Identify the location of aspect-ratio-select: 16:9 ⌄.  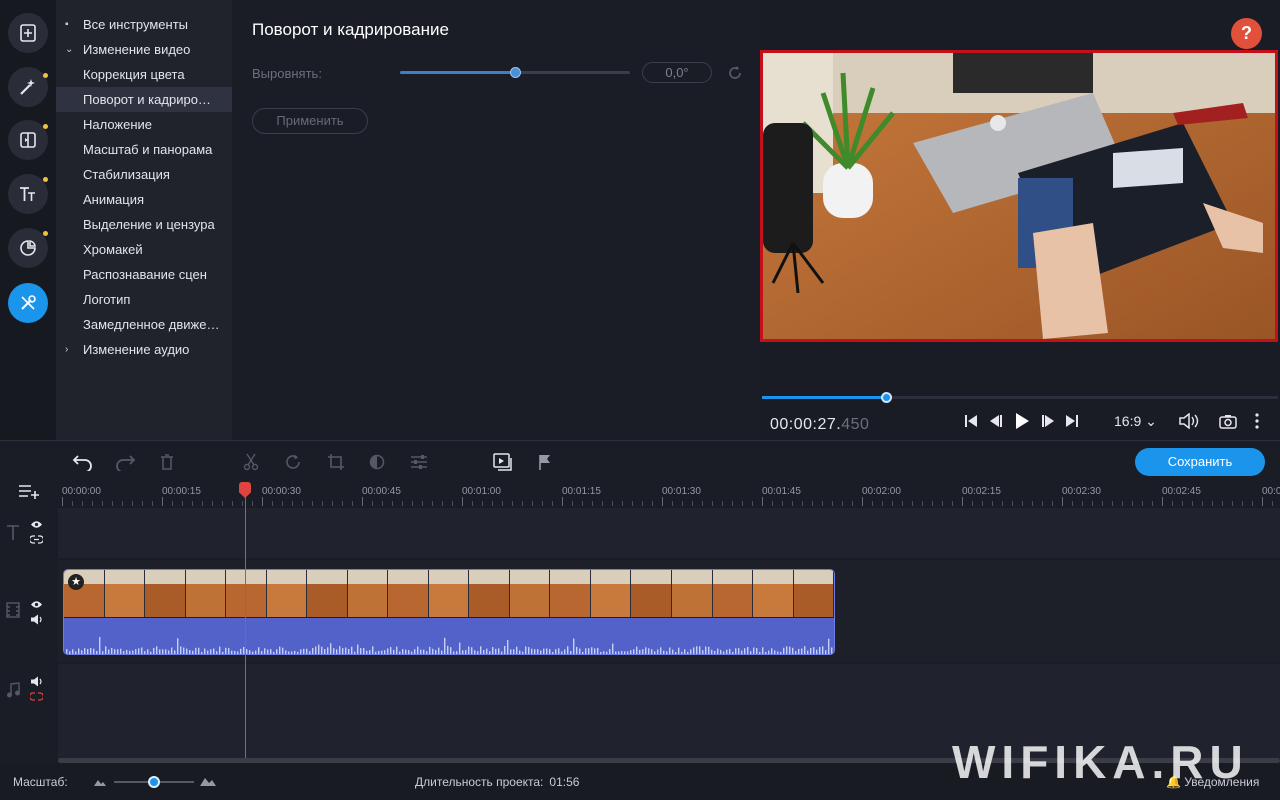
(1135, 421).